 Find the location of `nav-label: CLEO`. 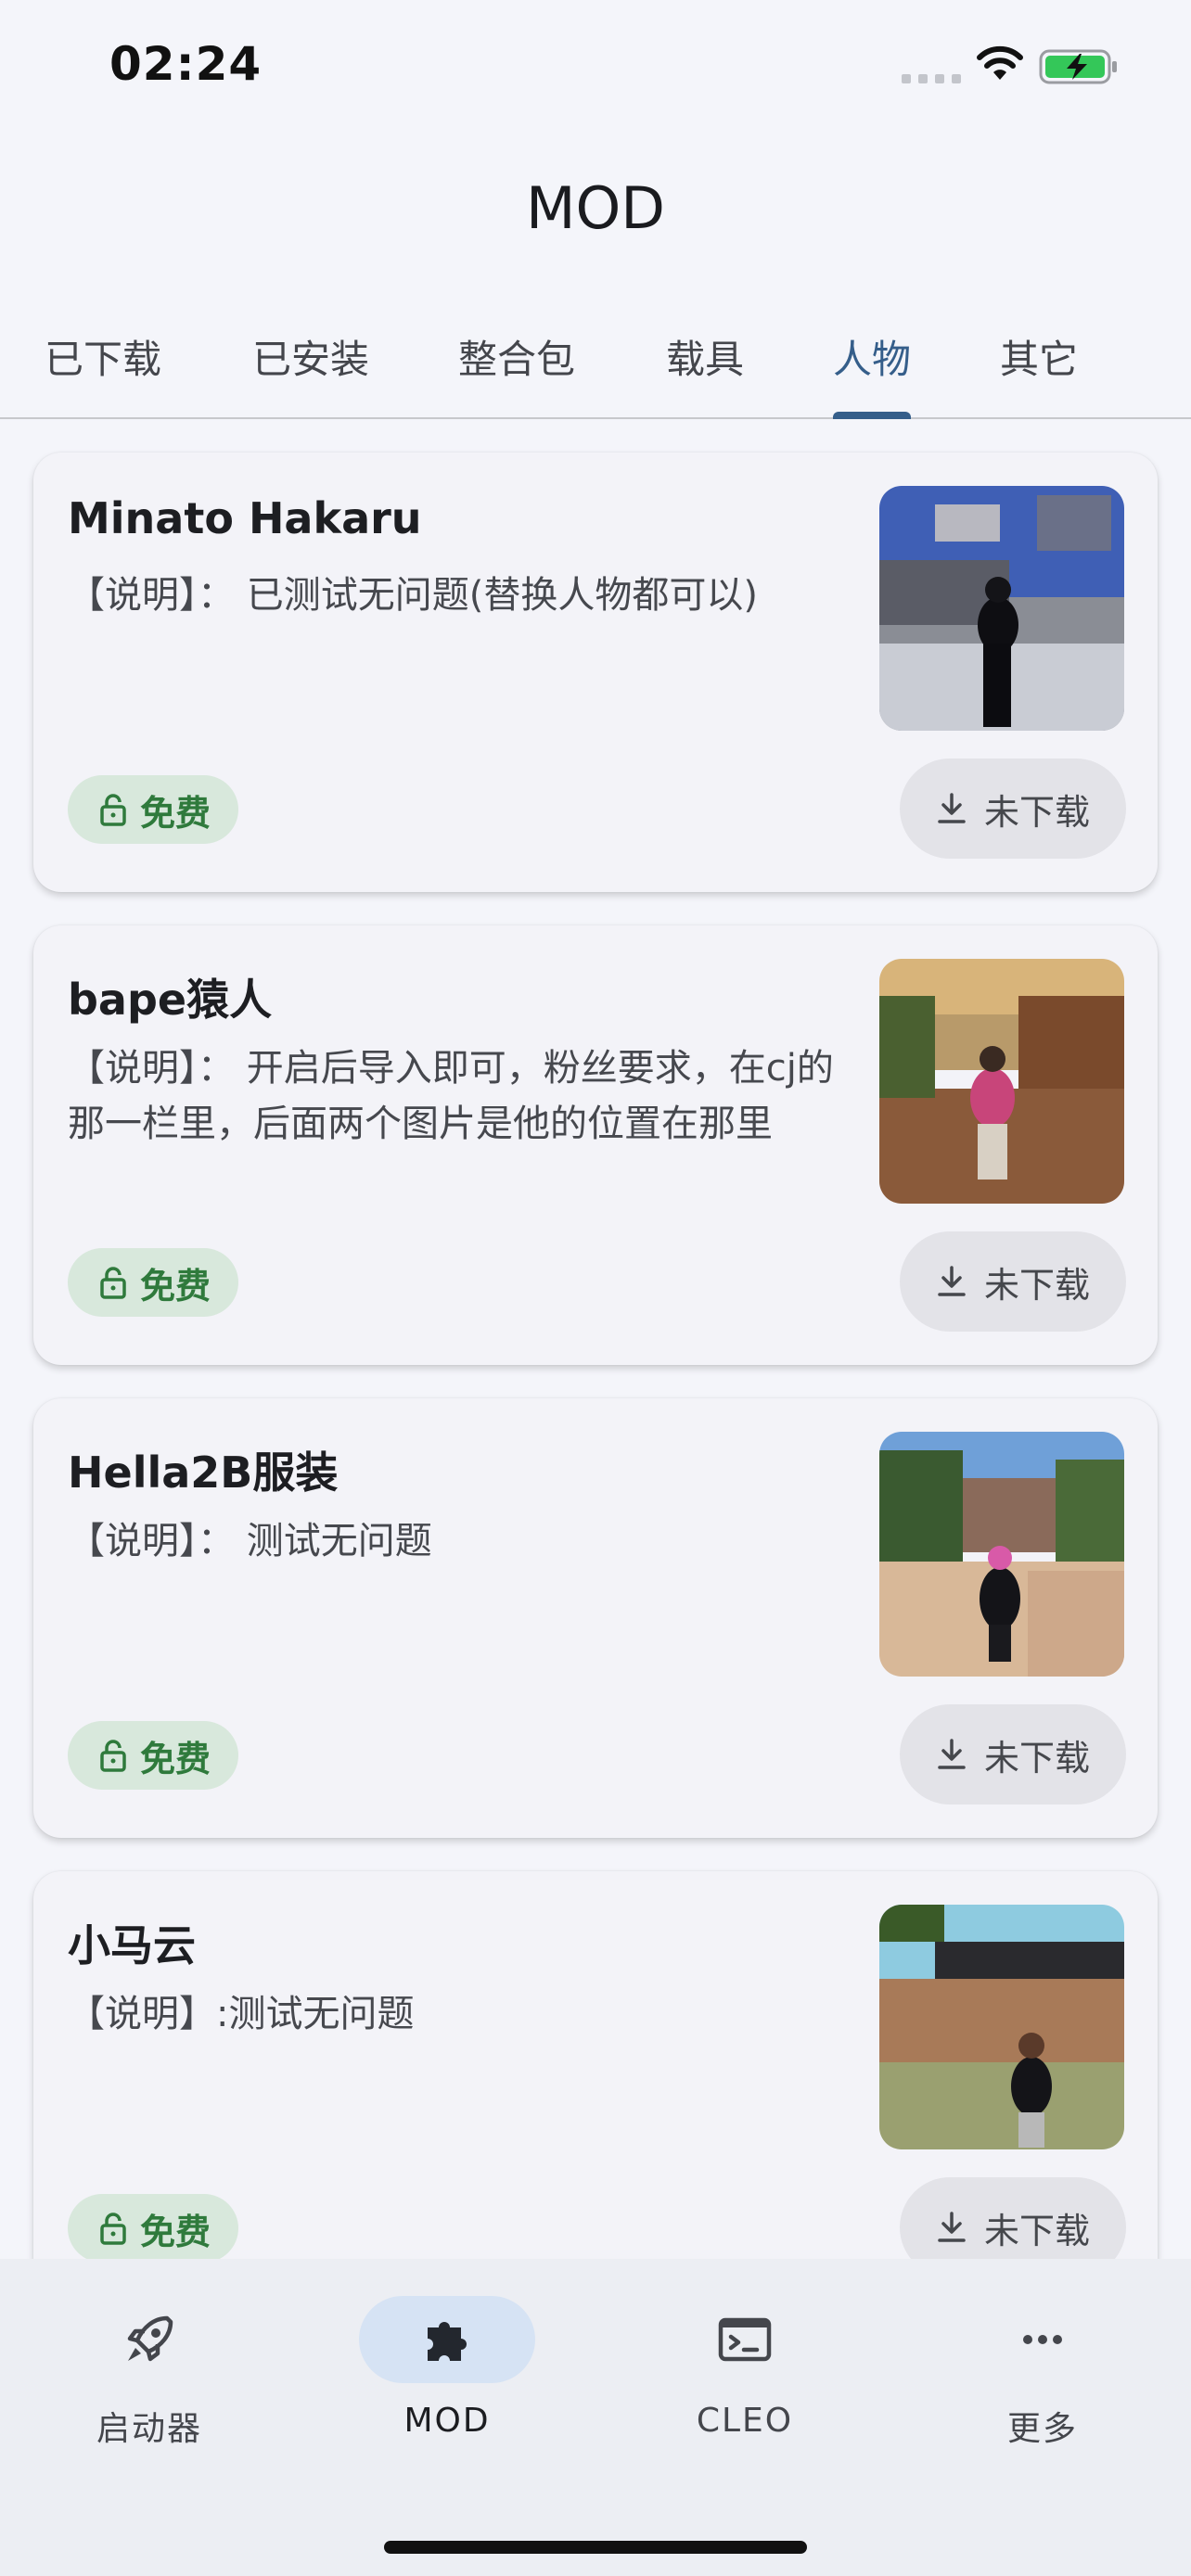

nav-label: CLEO is located at coordinates (745, 2421).